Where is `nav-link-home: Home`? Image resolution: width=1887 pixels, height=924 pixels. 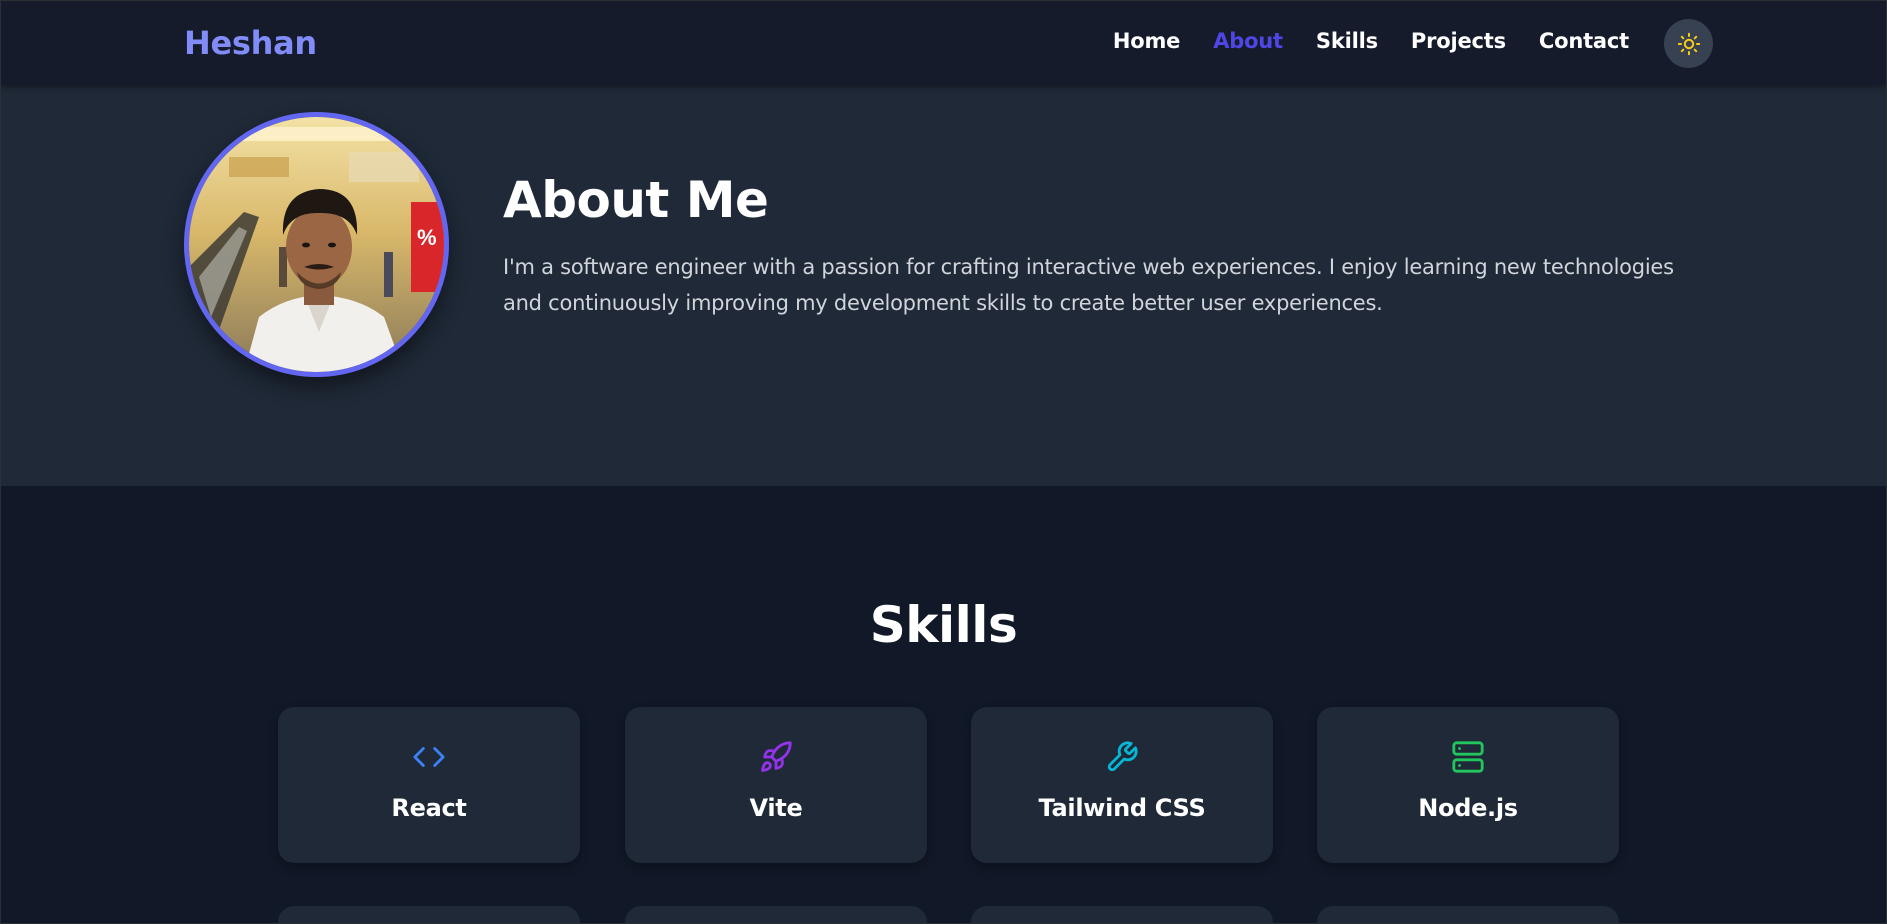 nav-link-home: Home is located at coordinates (1147, 41).